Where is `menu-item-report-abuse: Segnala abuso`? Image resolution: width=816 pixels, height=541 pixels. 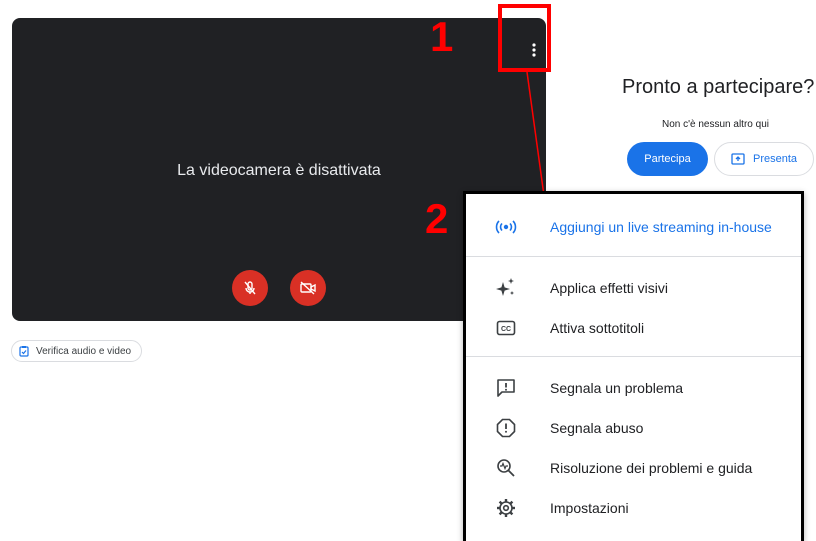 menu-item-report-abuse: Segnala abuso is located at coordinates (633, 428).